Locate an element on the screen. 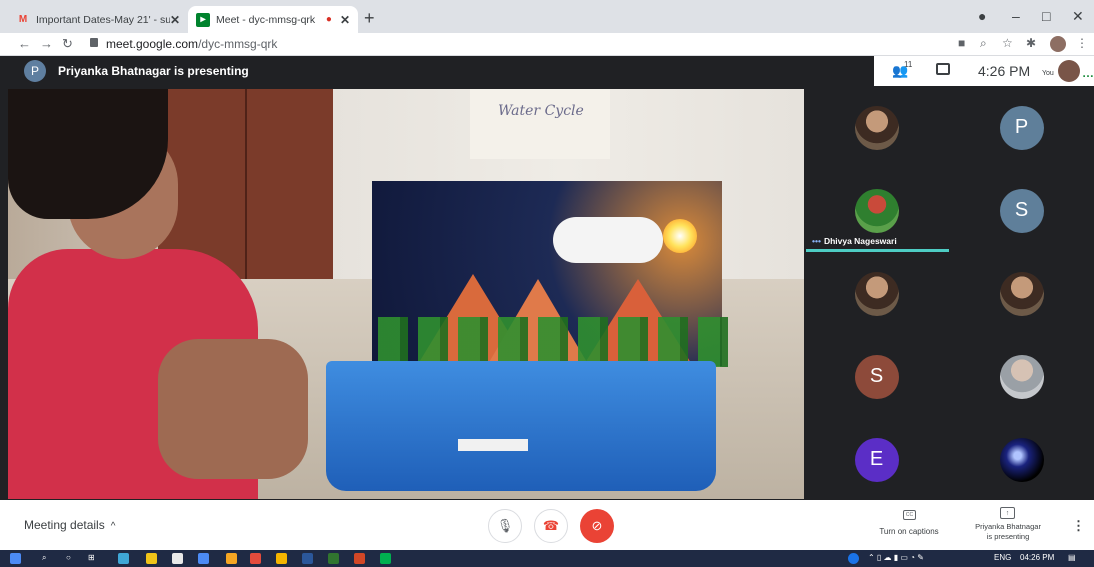  participant-name: ••• Dhivya Nageswari is located at coordinates (854, 241).